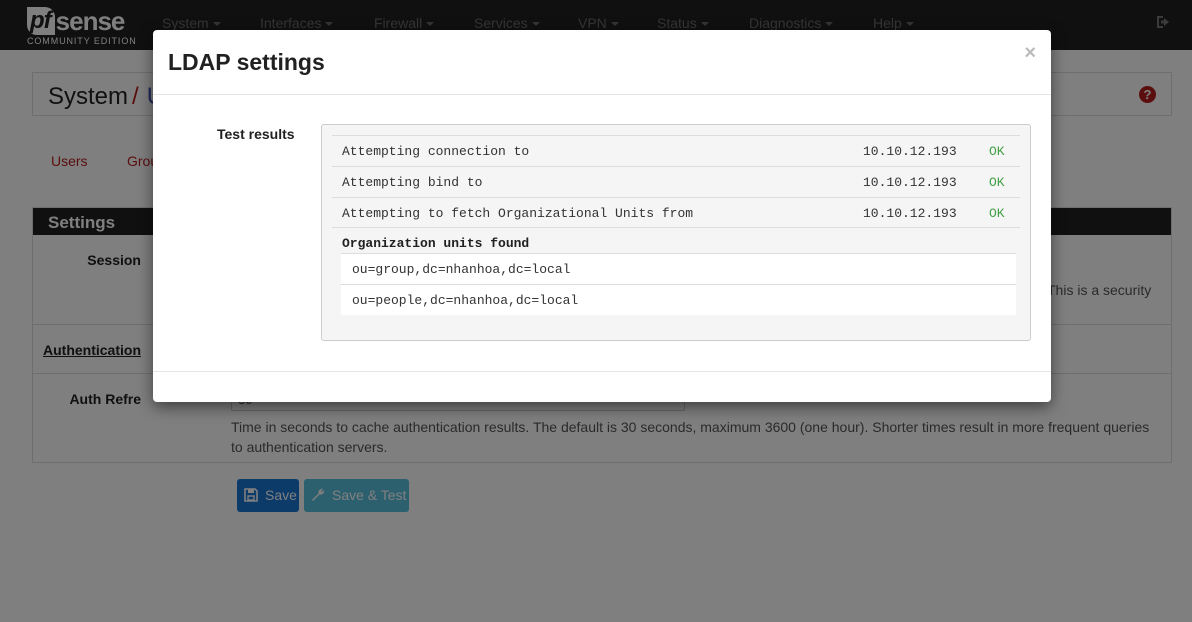 The height and width of the screenshot is (622, 1192). I want to click on modal-title: LDAP settings, so click(246, 62).